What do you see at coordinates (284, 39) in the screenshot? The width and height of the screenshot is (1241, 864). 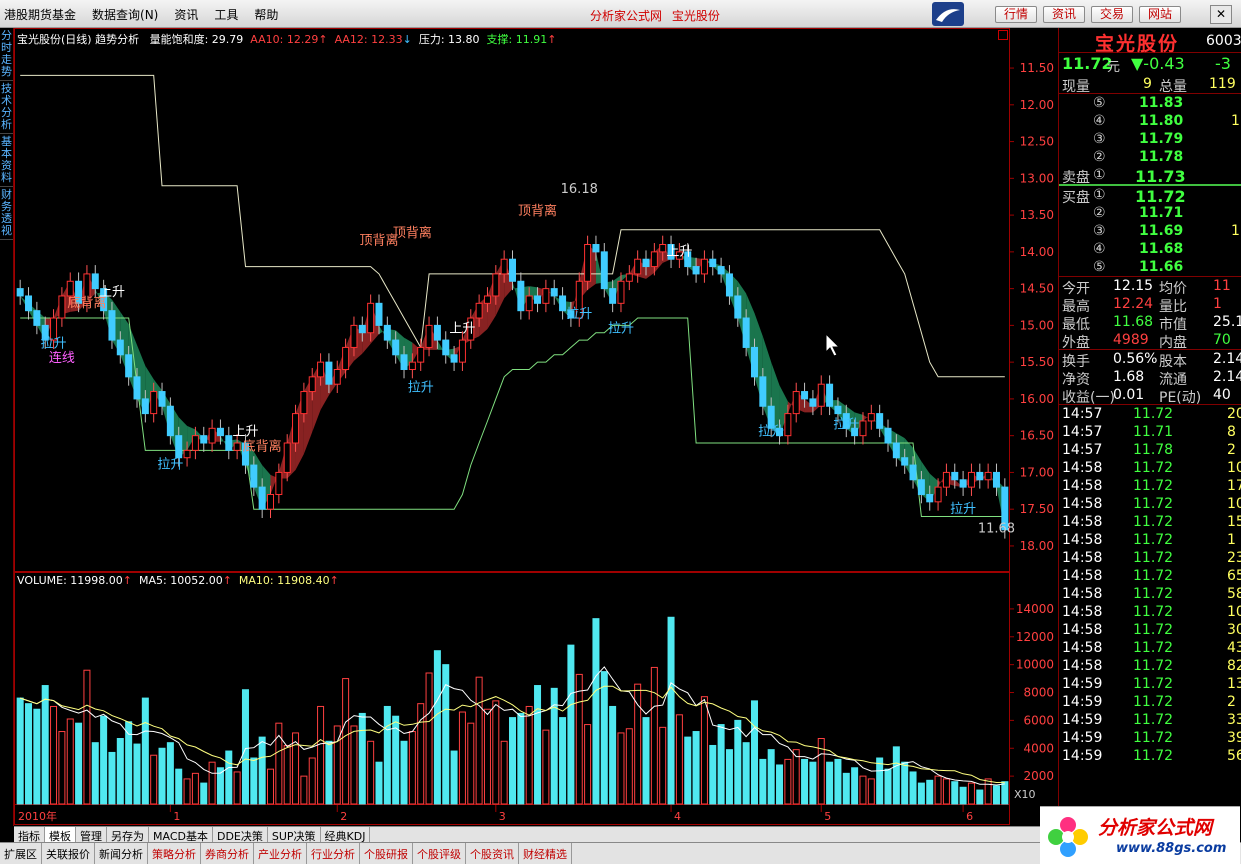 I see `price-indicator-1: AA10: 12.29` at bounding box center [284, 39].